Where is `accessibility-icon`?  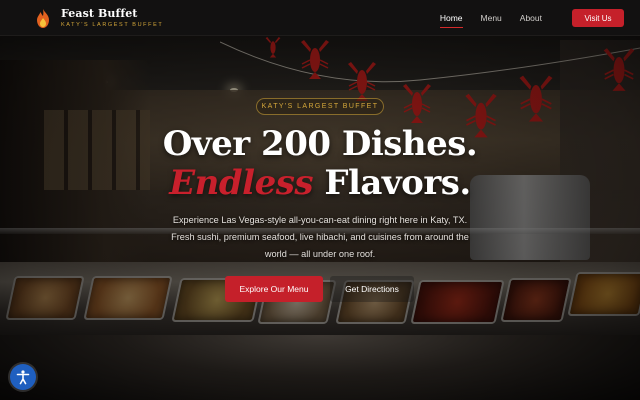 accessibility-icon is located at coordinates (23, 377).